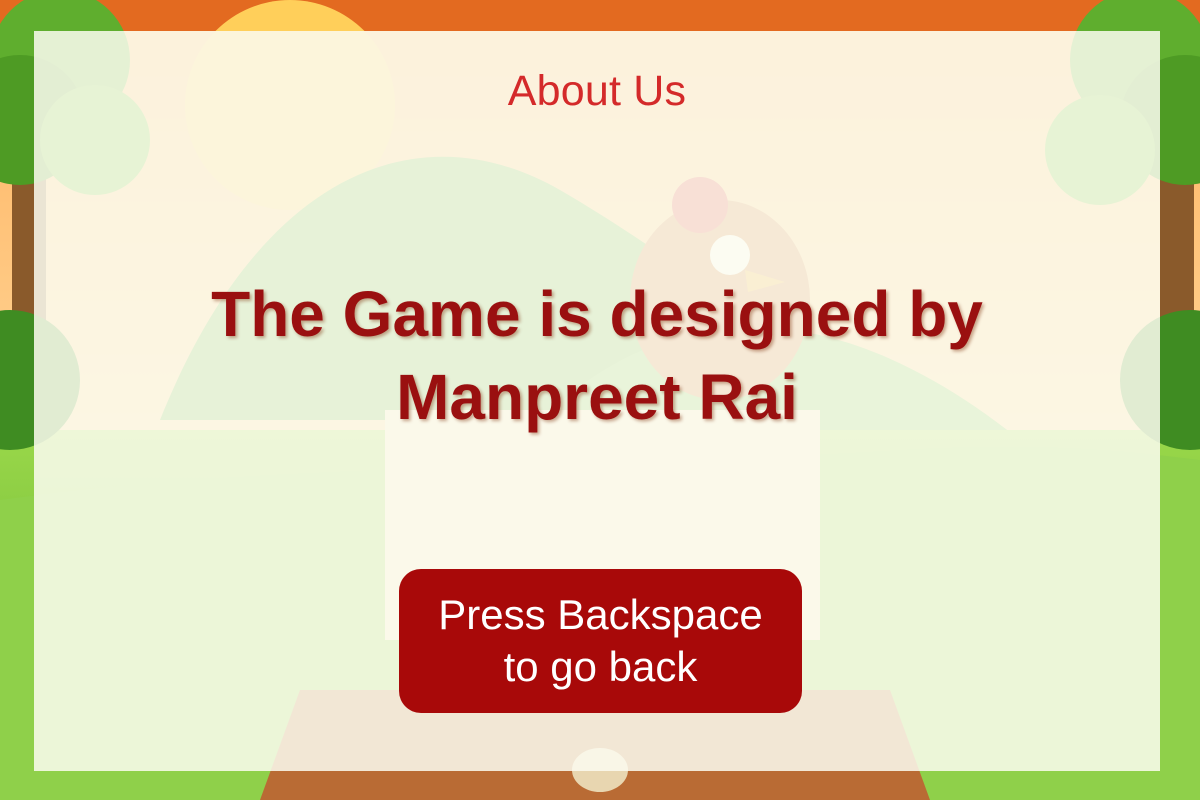 The height and width of the screenshot is (800, 1200). What do you see at coordinates (597, 397) in the screenshot?
I see `designer-name: Manpreet Rai` at bounding box center [597, 397].